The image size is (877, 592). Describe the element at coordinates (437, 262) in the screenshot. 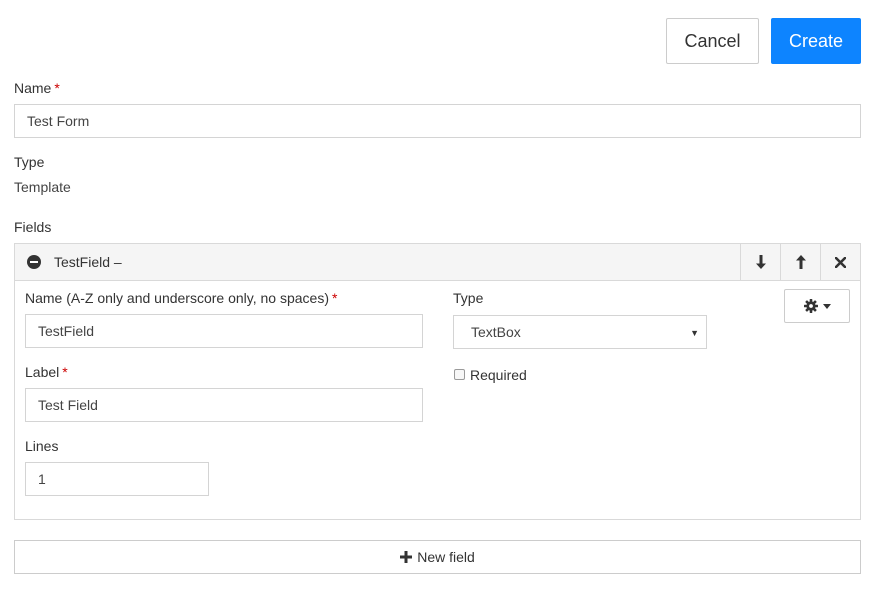

I see `field-header: TestField –` at that location.